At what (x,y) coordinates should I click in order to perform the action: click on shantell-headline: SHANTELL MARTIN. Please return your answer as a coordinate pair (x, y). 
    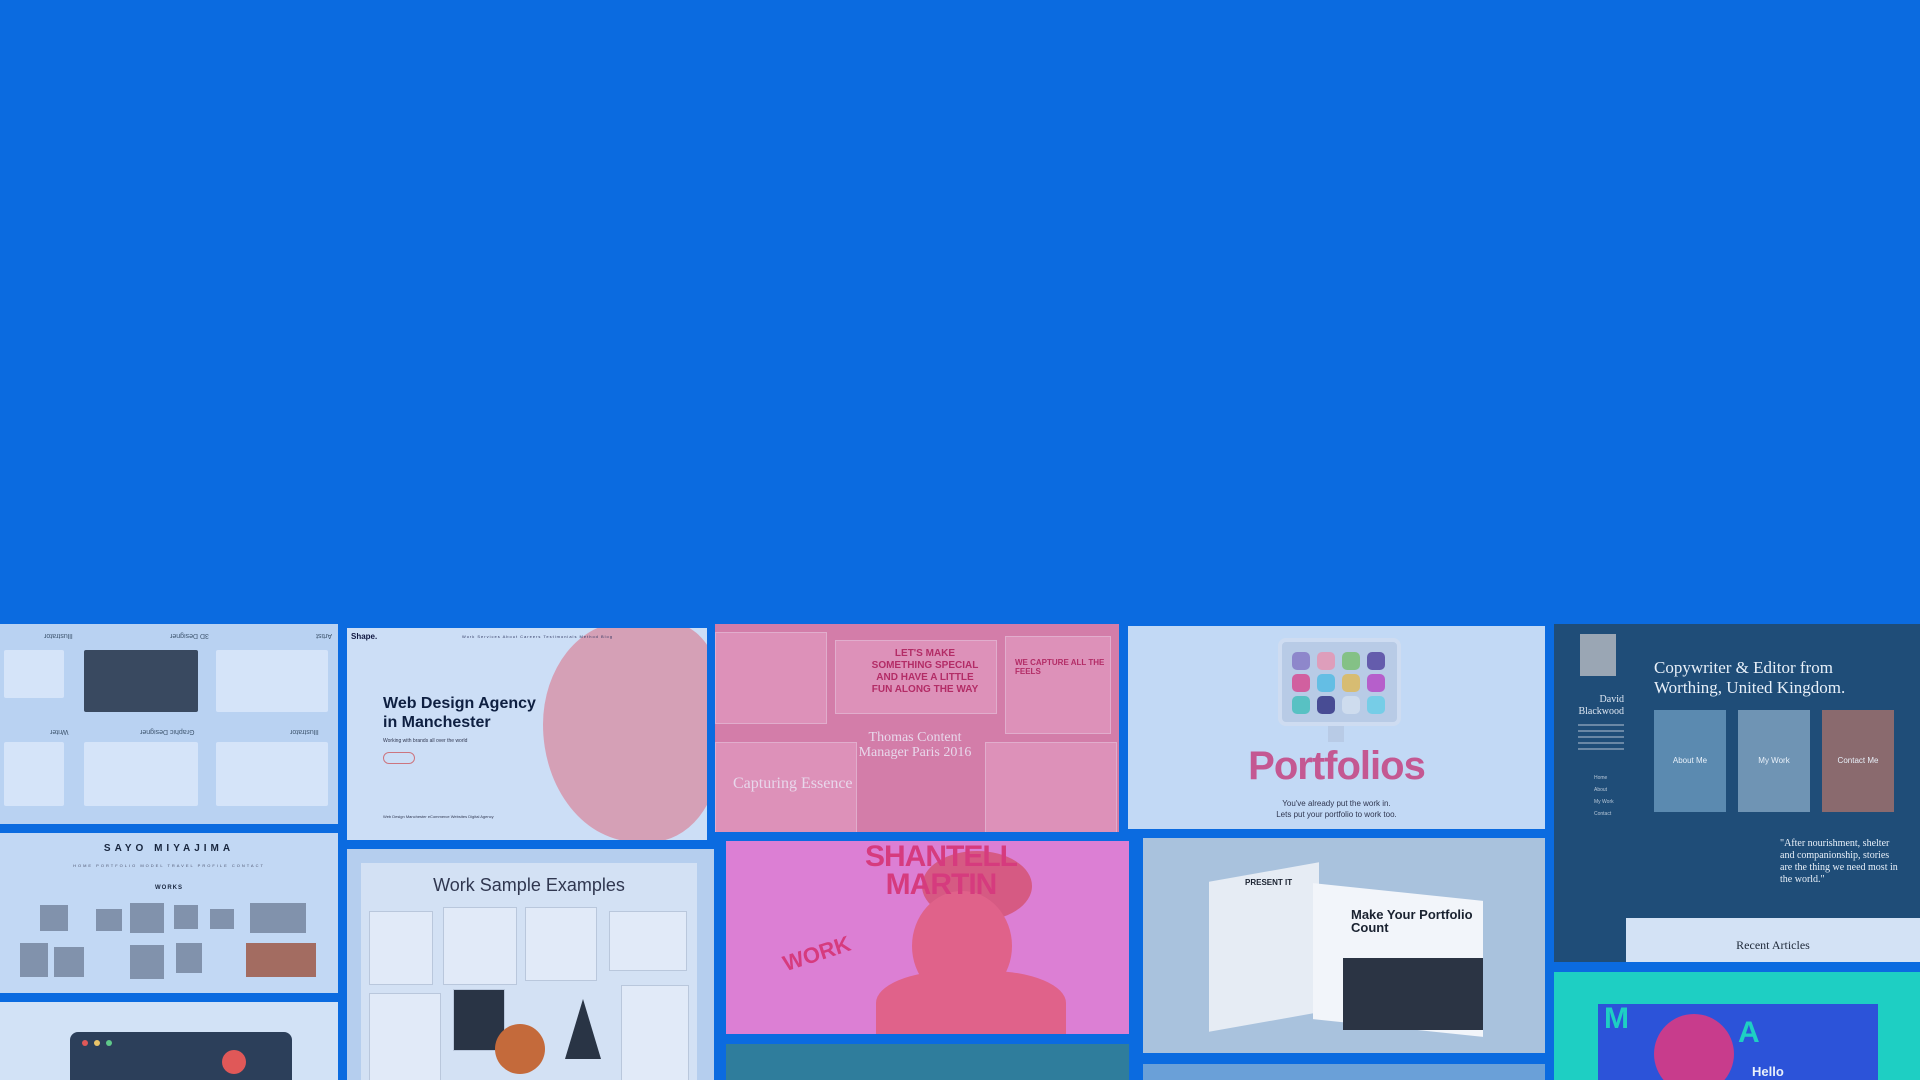
    Looking at the image, I should click on (941, 871).